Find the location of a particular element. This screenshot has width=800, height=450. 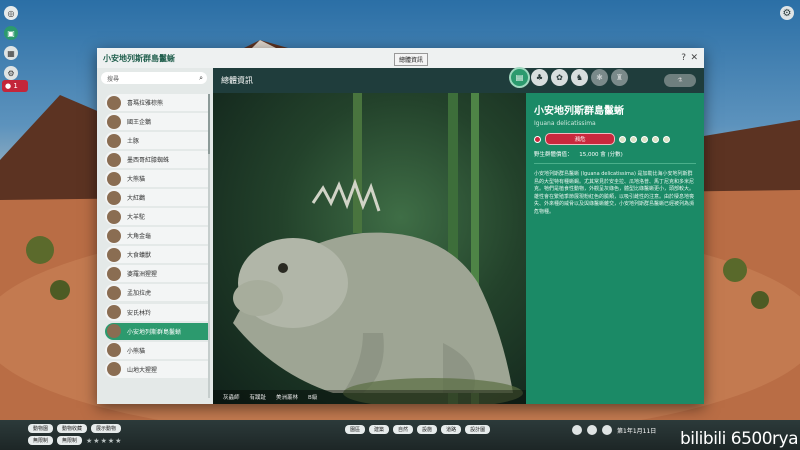

food-icon: ✿ is located at coordinates (559, 77).